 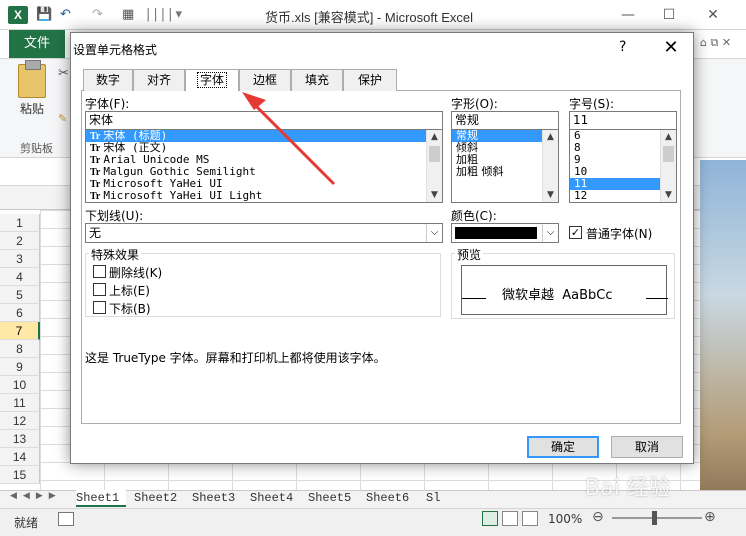 What do you see at coordinates (496, 233) in the screenshot?
I see `color-swatch` at bounding box center [496, 233].